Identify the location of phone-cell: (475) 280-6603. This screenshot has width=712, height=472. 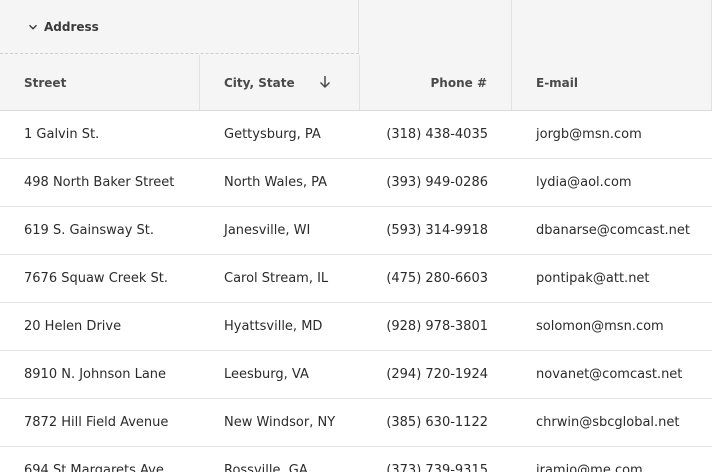
(424, 278).